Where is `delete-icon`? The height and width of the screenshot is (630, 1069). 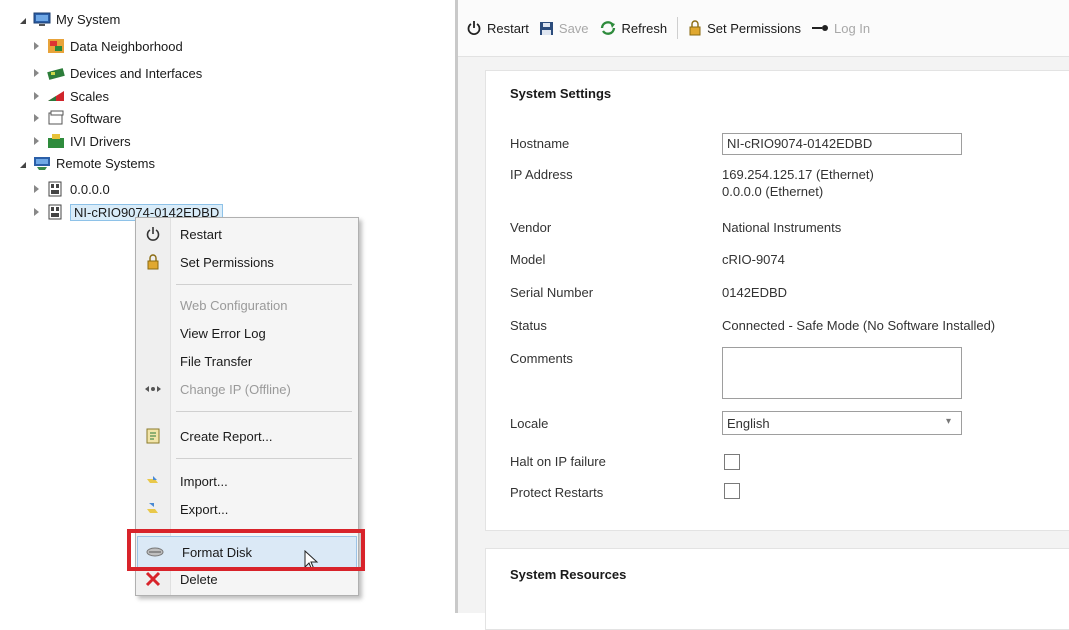
delete-icon is located at coordinates (153, 579).